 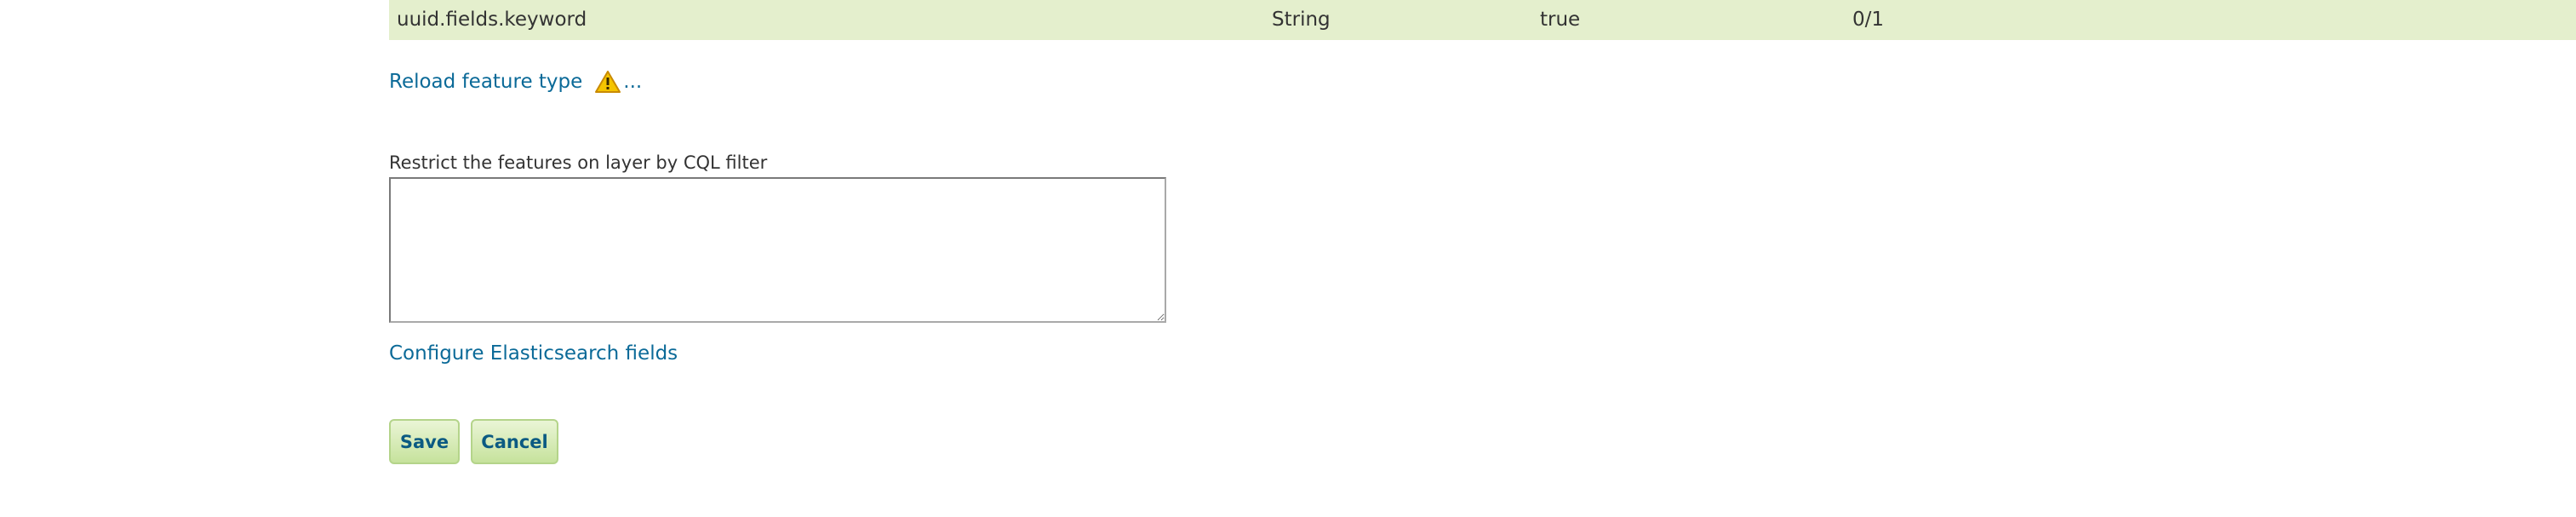 What do you see at coordinates (1301, 20) in the screenshot?
I see `attribute-type-cell: String` at bounding box center [1301, 20].